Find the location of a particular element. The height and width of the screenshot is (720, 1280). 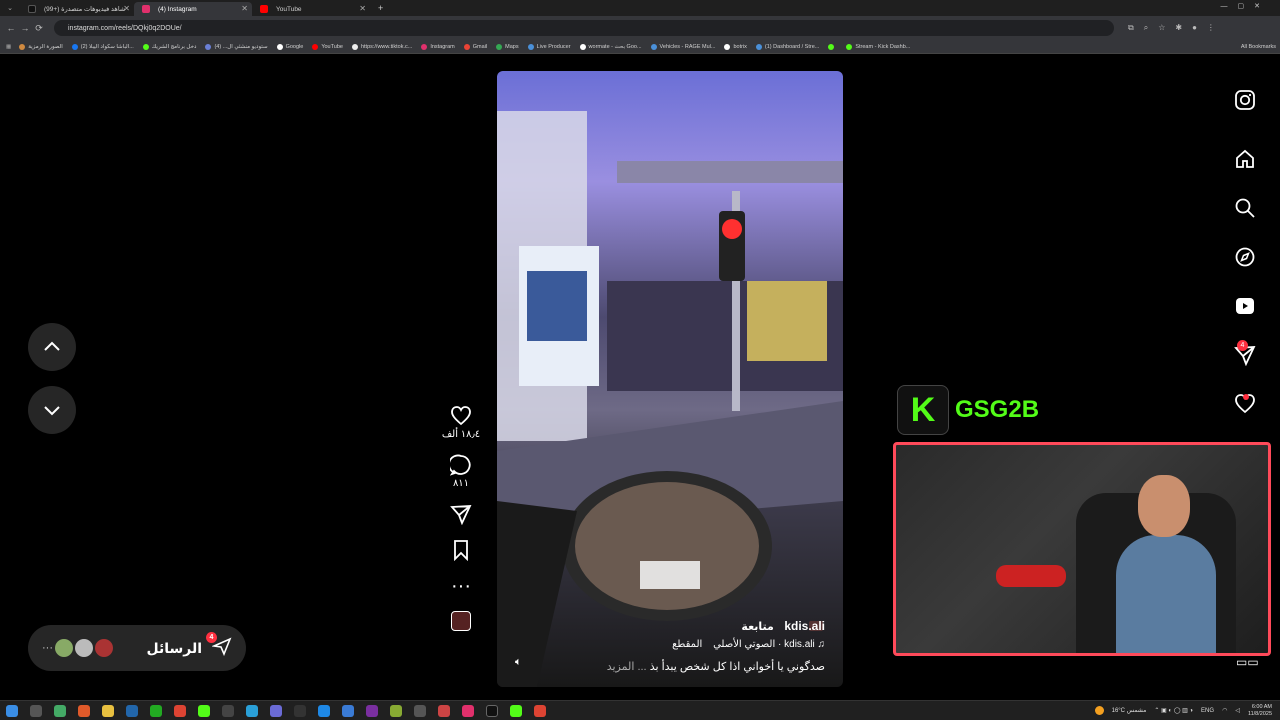

bookmark-item: botrix is located at coordinates (735, 46).